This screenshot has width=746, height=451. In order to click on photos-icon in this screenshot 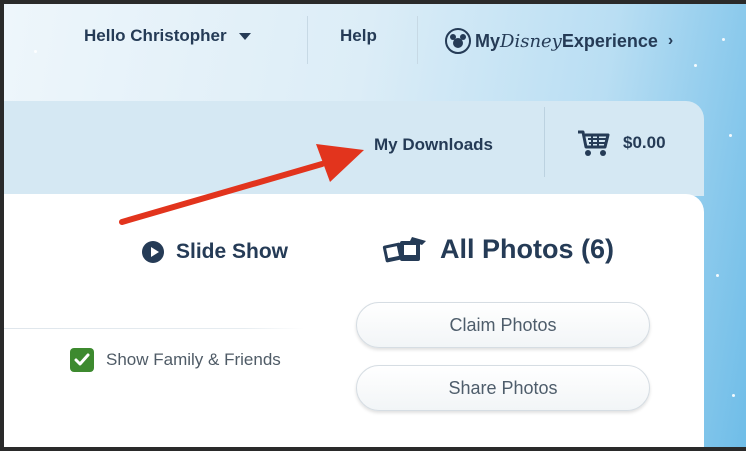, I will do `click(404, 249)`.